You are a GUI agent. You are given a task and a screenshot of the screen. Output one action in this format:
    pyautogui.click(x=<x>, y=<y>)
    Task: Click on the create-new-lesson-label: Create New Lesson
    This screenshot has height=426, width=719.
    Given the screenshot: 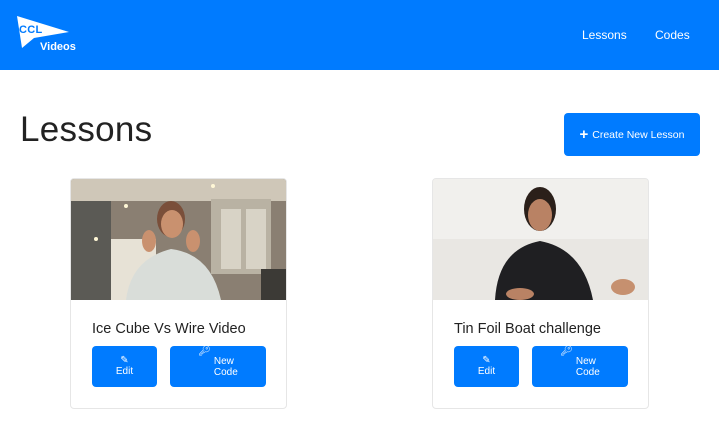 What is the action you would take?
    pyautogui.click(x=638, y=134)
    